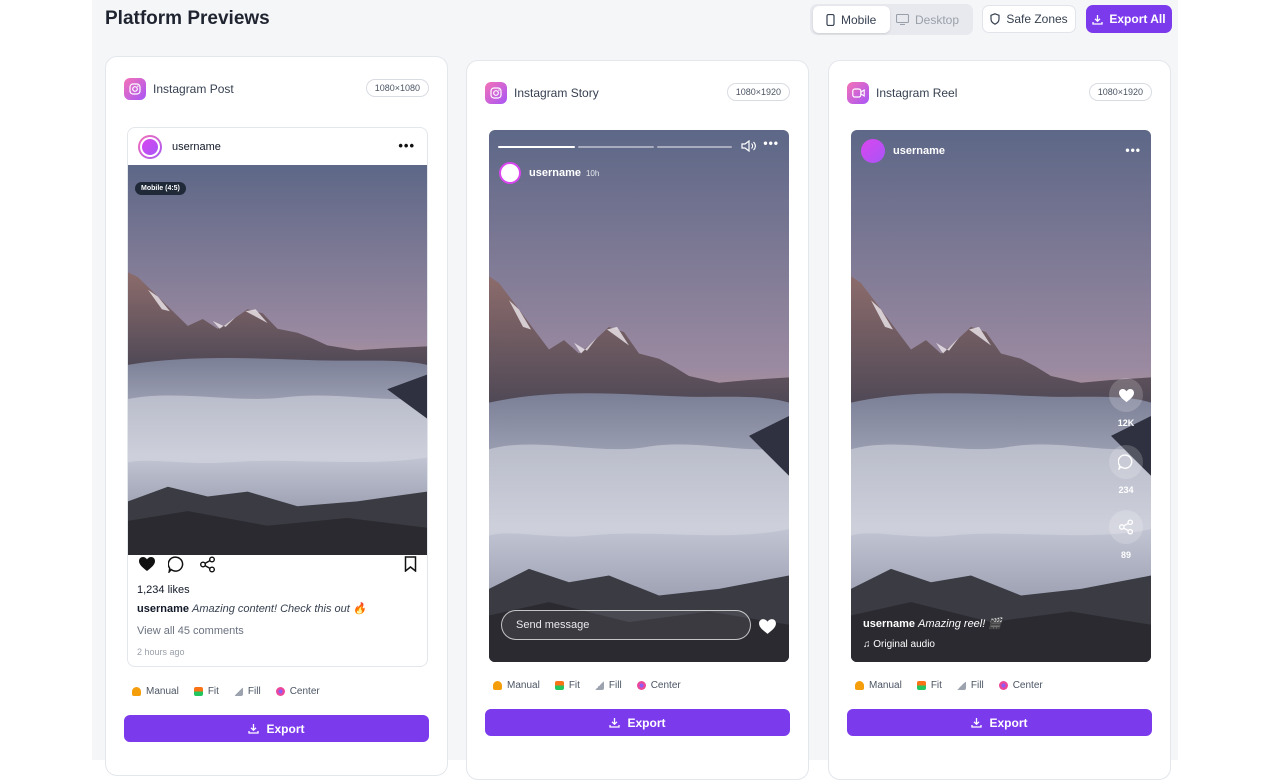 This screenshot has width=1270, height=780. I want to click on post-image: Mobile (4:5), so click(277, 360).